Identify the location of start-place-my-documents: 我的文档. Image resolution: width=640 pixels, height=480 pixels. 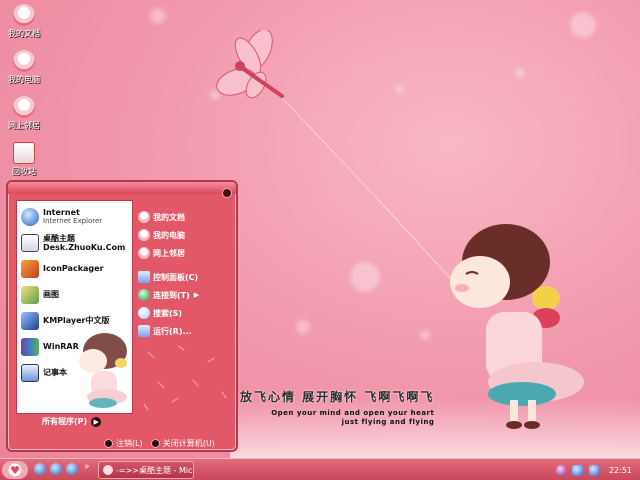
(186, 217).